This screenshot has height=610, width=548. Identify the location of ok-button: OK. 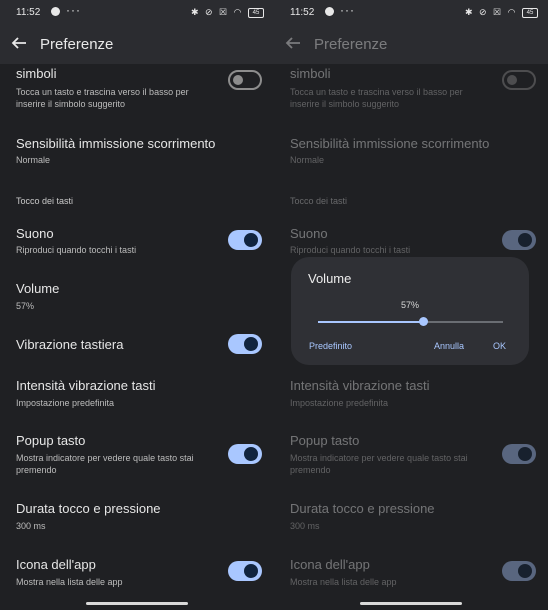
(499, 346).